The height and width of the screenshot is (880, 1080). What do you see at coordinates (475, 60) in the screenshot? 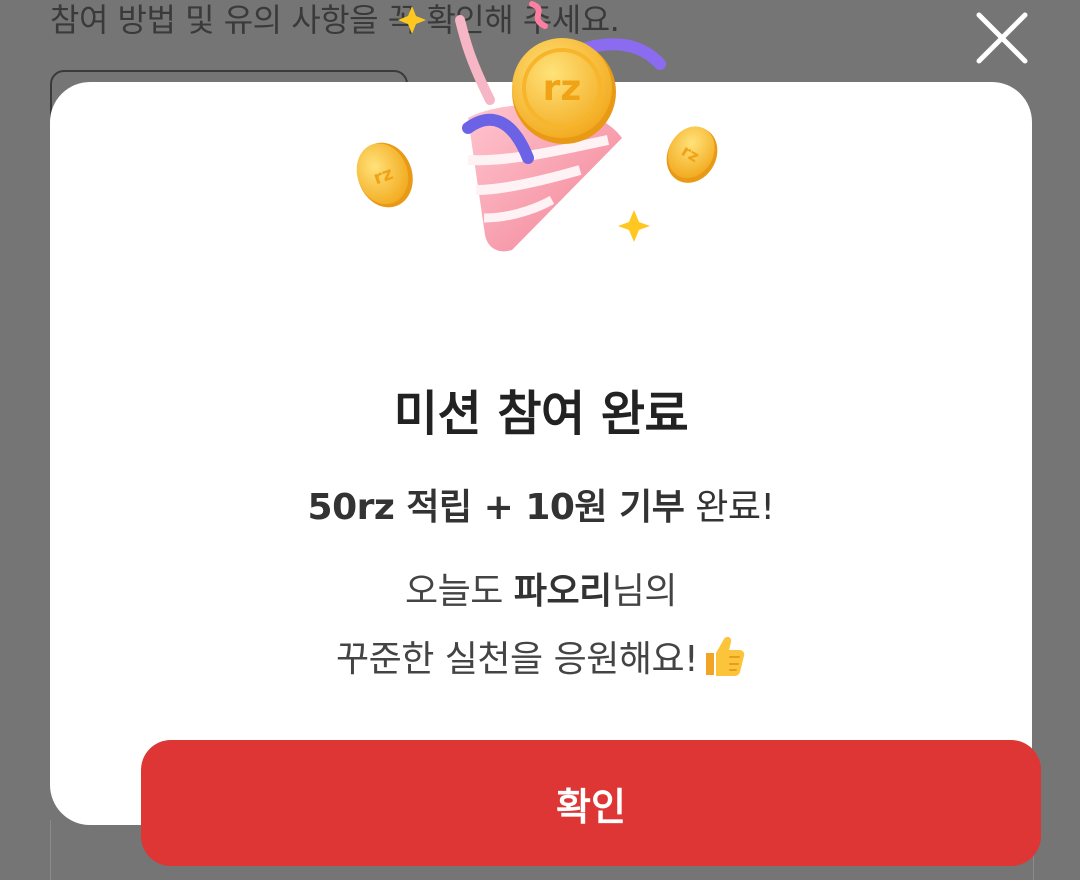
I see `streamer-pink` at bounding box center [475, 60].